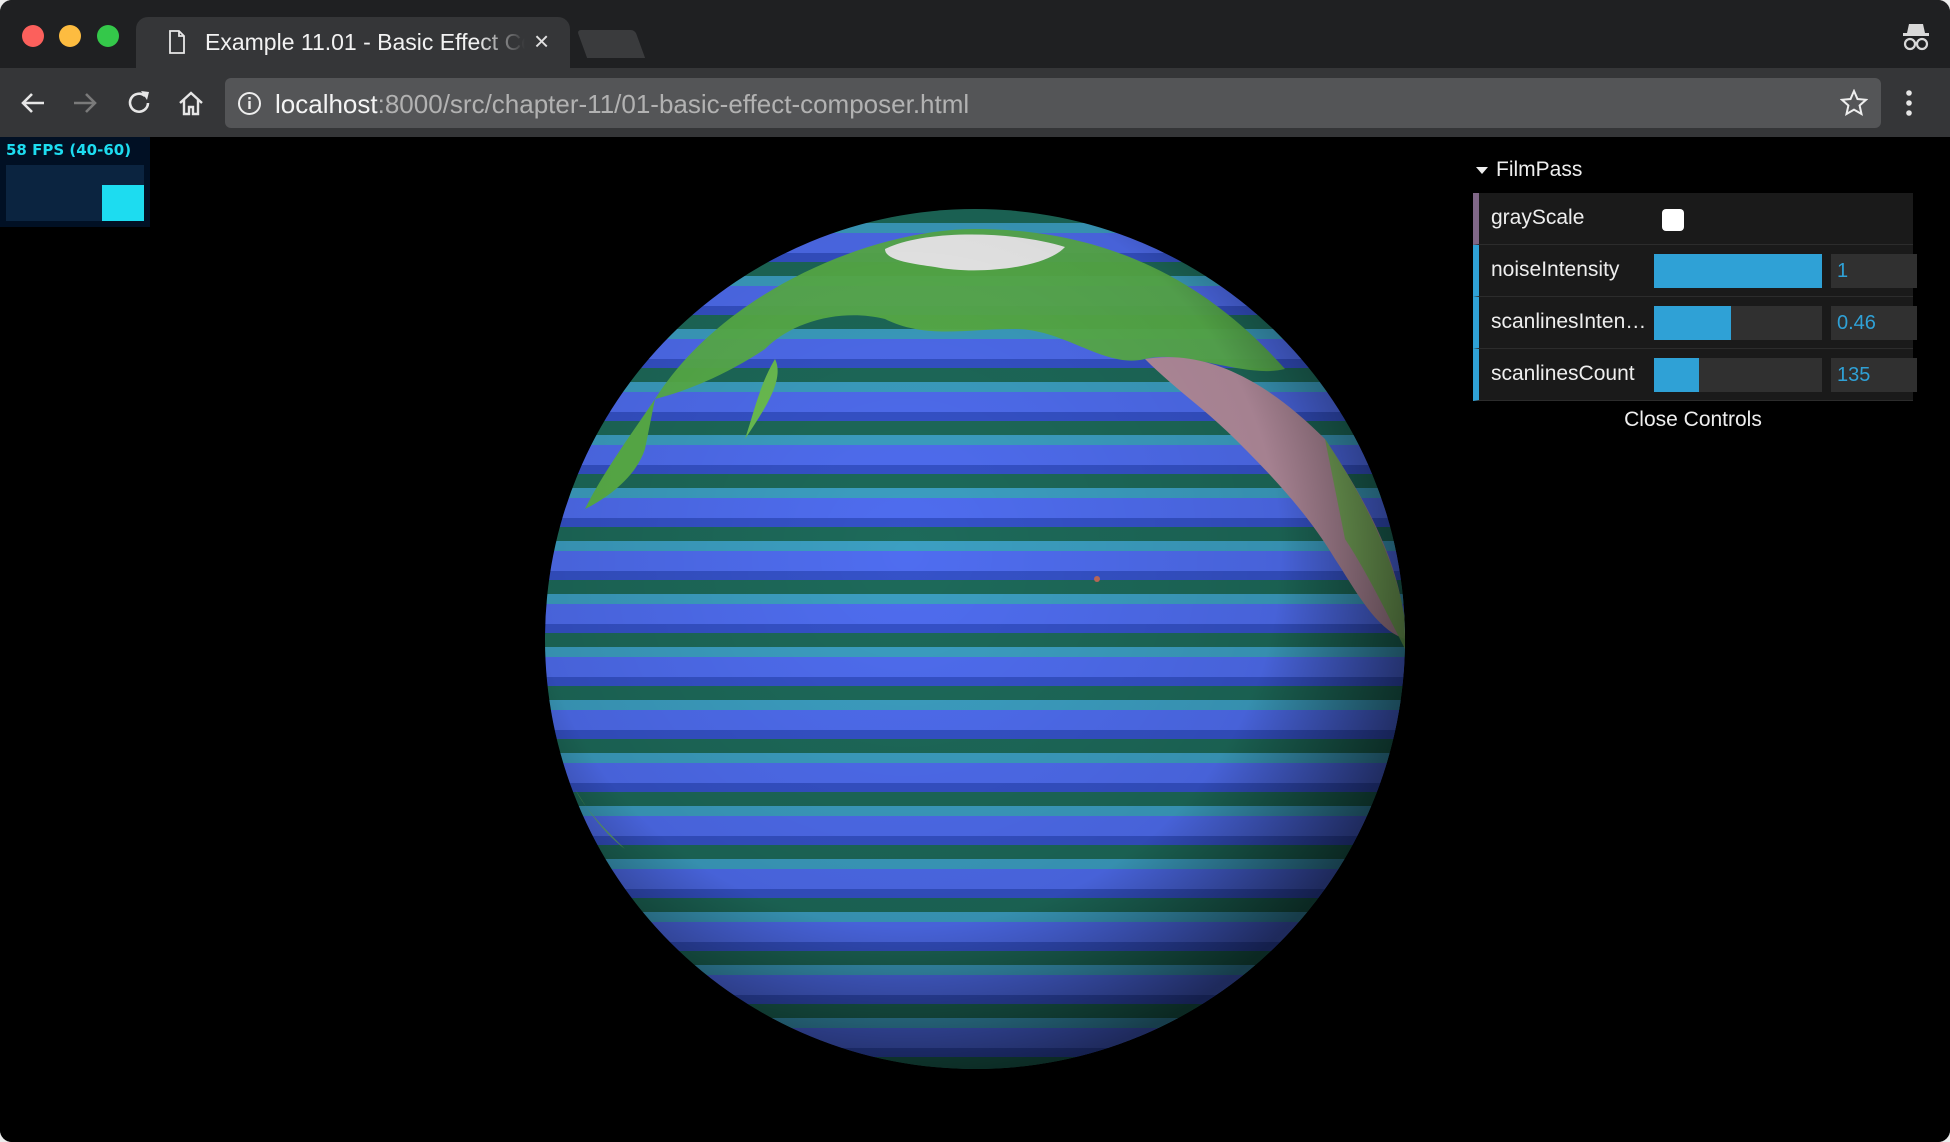 The width and height of the screenshot is (1950, 1142). I want to click on scanlines-intensity-slider-fill, so click(1693, 323).